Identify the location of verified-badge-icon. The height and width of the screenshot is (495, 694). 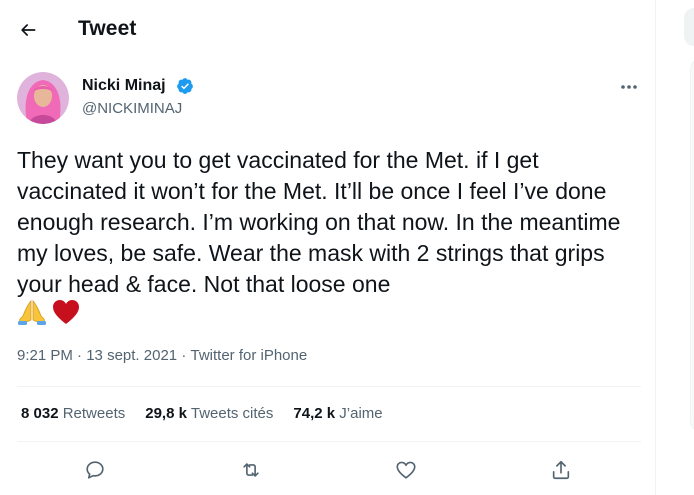
(185, 86).